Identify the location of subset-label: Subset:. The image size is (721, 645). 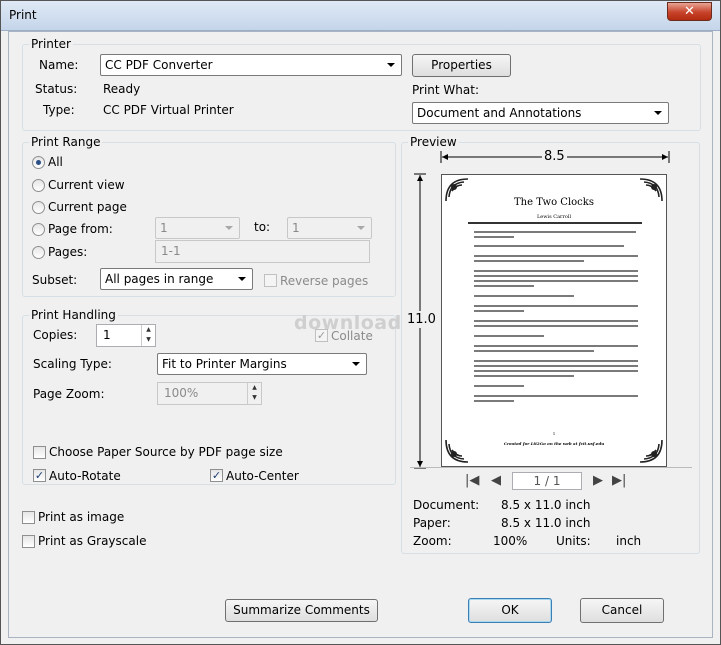
(55, 280).